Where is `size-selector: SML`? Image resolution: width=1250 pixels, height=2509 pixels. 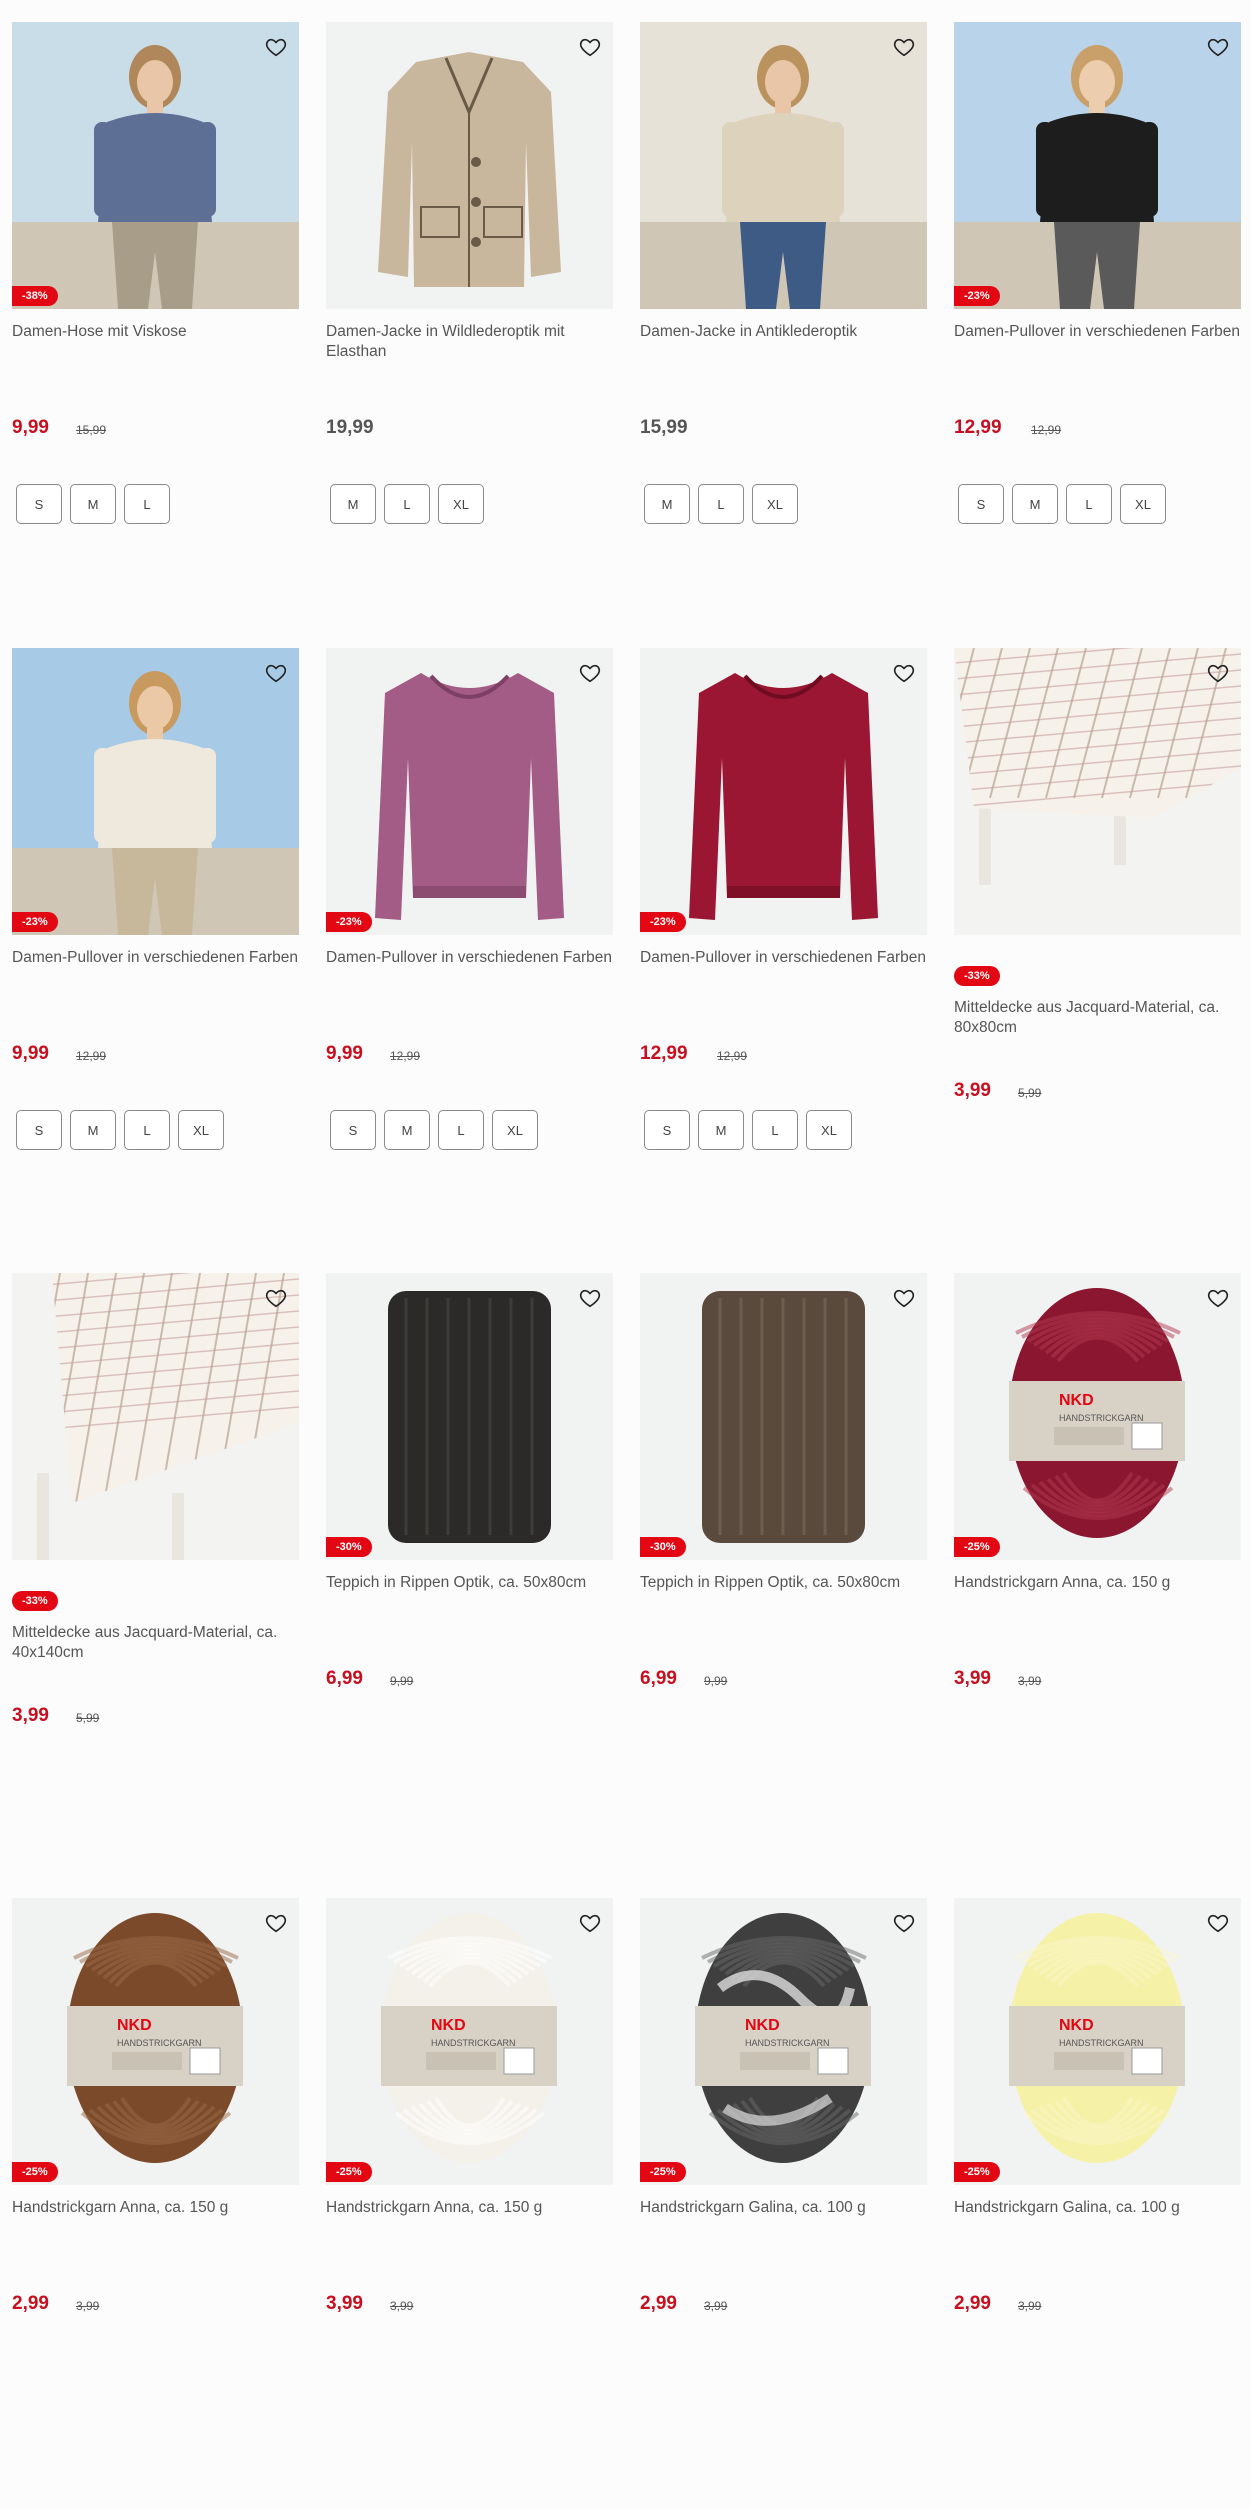 size-selector: SML is located at coordinates (93, 504).